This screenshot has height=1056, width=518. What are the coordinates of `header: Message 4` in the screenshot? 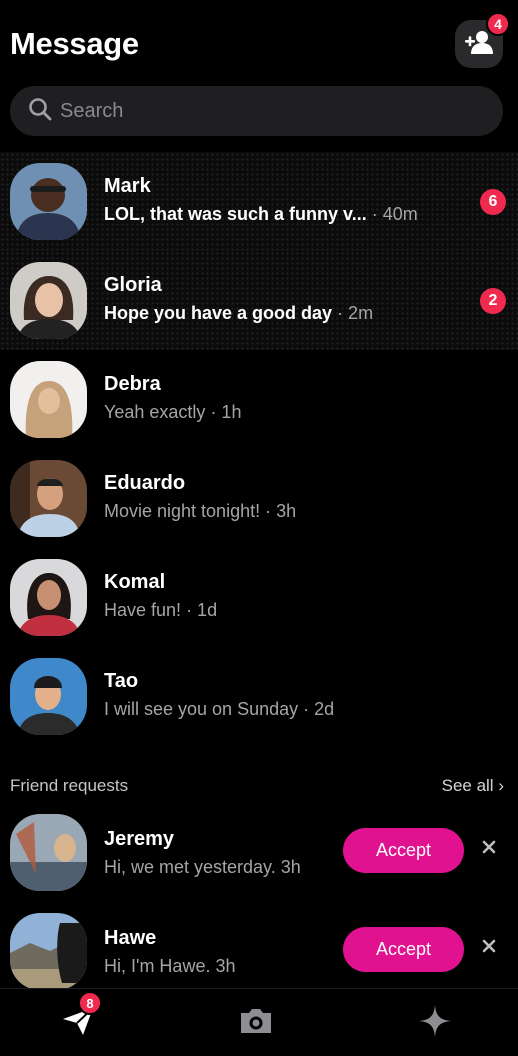 It's located at (259, 44).